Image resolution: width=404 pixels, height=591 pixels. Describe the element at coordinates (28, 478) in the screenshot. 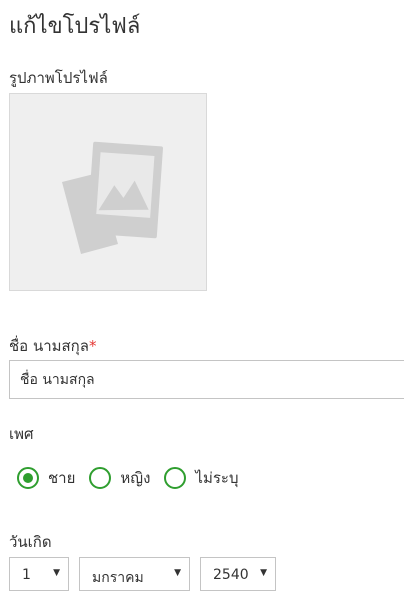

I see `radio-button-male` at that location.